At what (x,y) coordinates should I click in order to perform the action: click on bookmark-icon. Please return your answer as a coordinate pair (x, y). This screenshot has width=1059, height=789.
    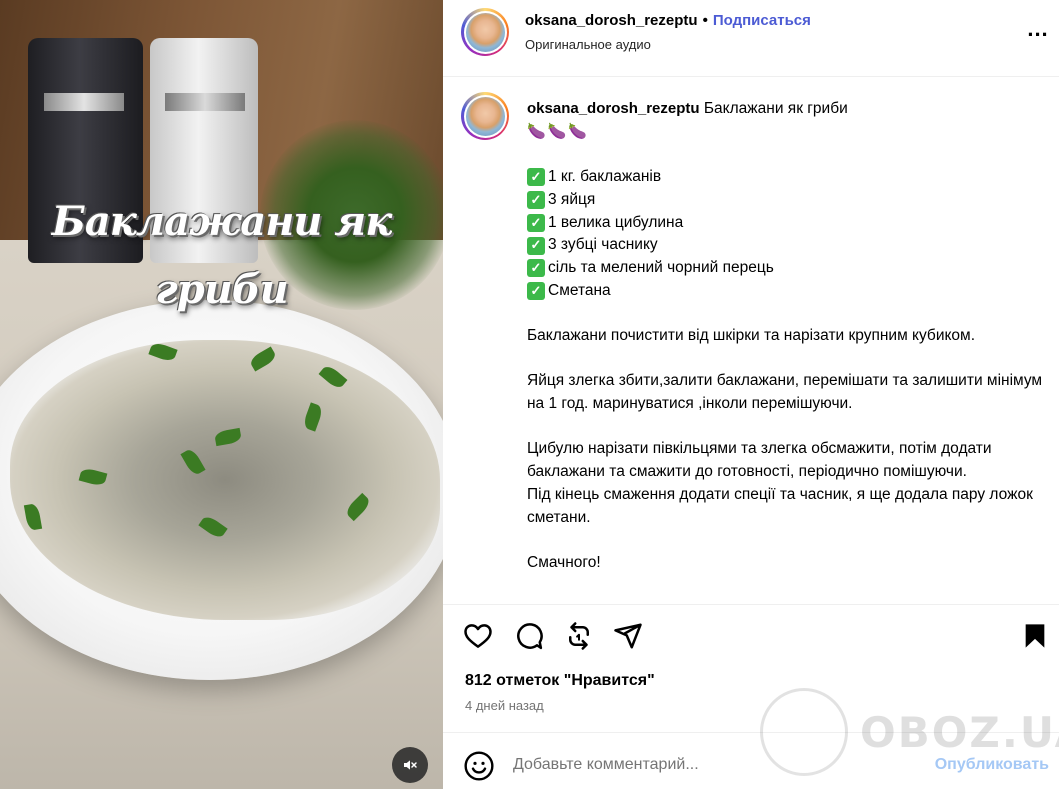
    Looking at the image, I should click on (1035, 636).